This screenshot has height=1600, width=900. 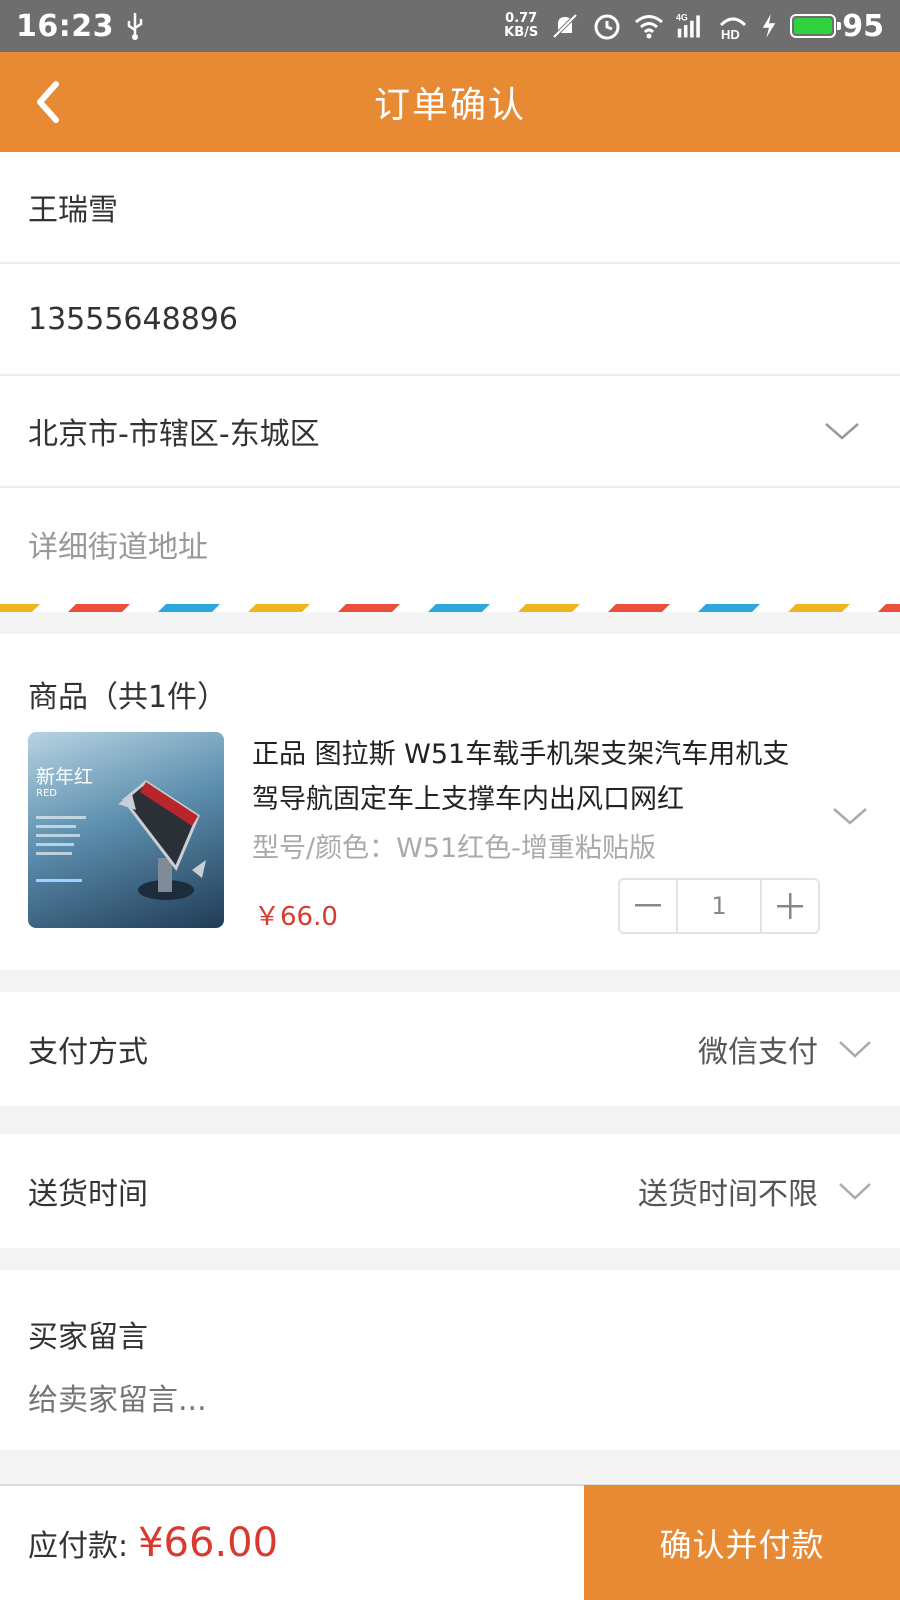 What do you see at coordinates (59, 880) in the screenshot?
I see `product-image-footnote` at bounding box center [59, 880].